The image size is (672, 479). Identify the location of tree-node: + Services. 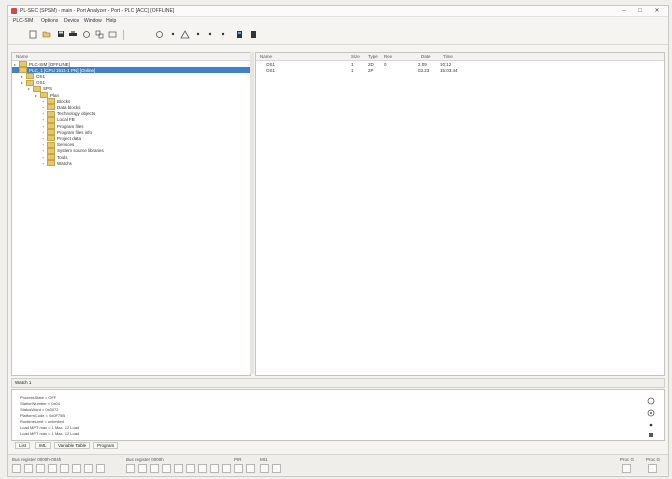
(58, 144).